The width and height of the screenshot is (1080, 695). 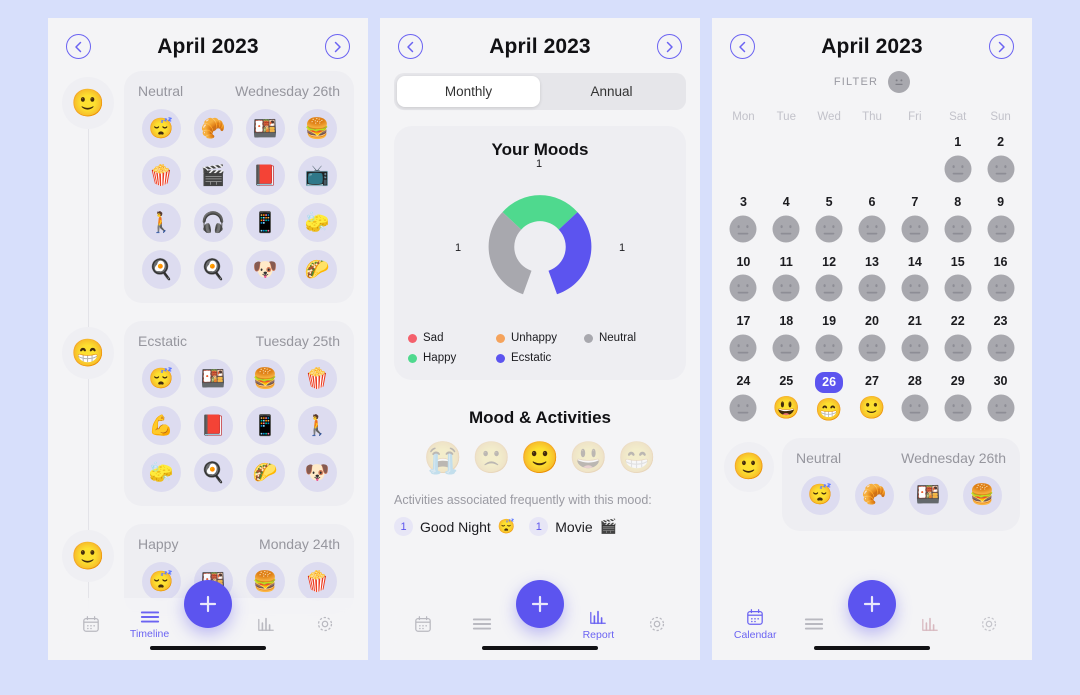 I want to click on calendar-day-cell: 16, so click(x=1000, y=275).